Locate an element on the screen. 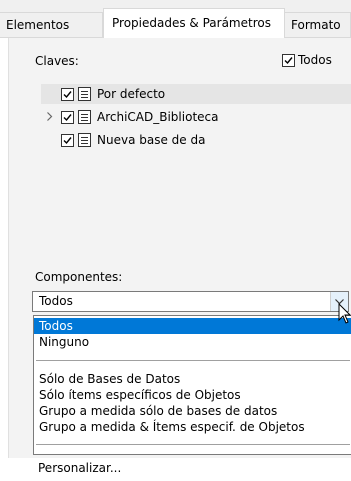 This screenshot has height=481, width=351. claves-label: Claves: is located at coordinates (57, 61).